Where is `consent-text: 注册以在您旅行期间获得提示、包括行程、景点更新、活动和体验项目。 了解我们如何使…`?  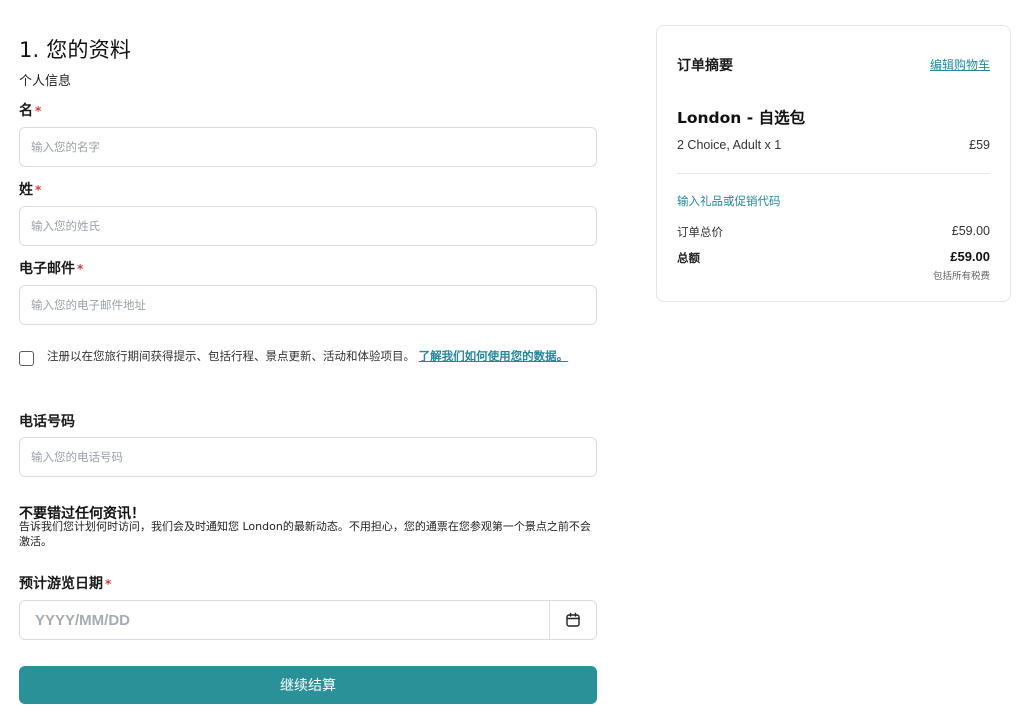 consent-text: 注册以在您旅行期间获得提示、包括行程、景点更新、活动和体验项目。 了解我们如何使… is located at coordinates (319, 357).